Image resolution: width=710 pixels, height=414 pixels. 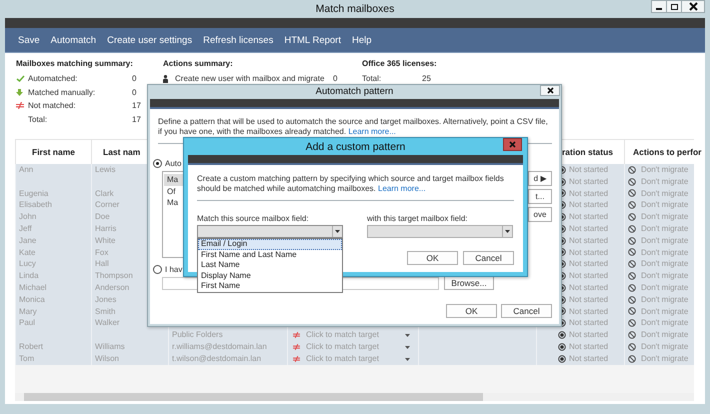 I want to click on menu-item: Help, so click(x=362, y=40).